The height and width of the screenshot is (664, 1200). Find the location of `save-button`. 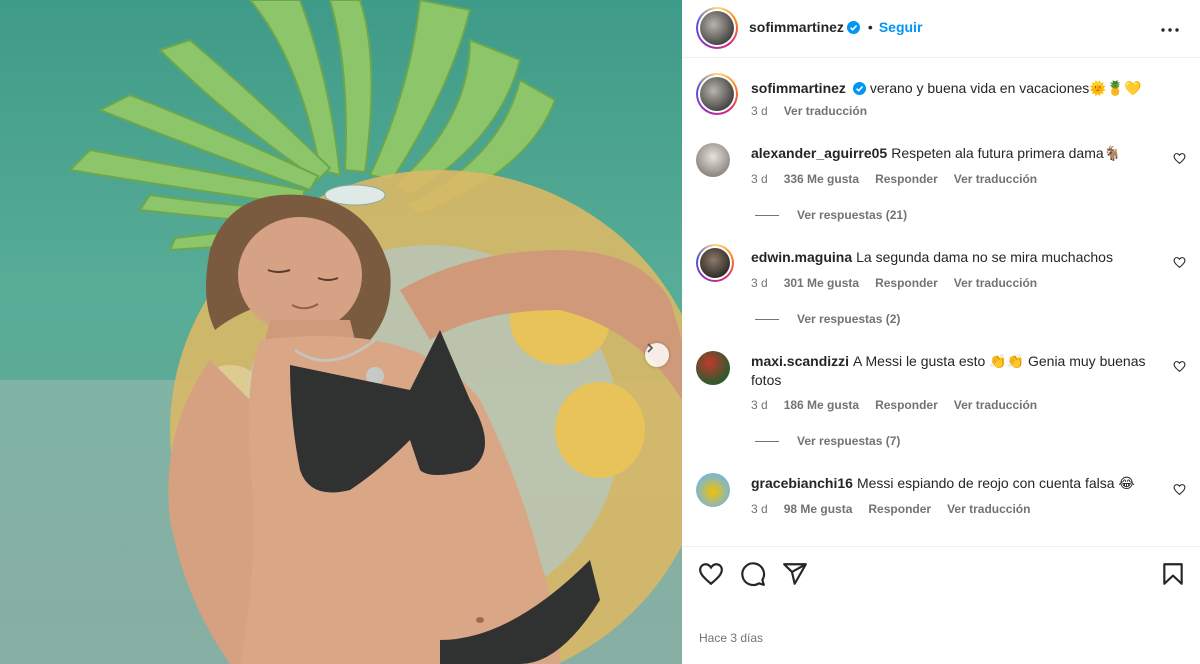

save-button is located at coordinates (1173, 574).